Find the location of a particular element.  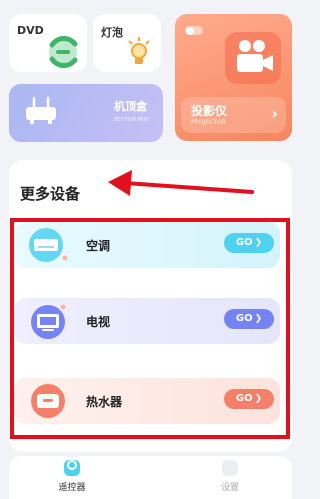

chevron-right-icon: › is located at coordinates (274, 113).